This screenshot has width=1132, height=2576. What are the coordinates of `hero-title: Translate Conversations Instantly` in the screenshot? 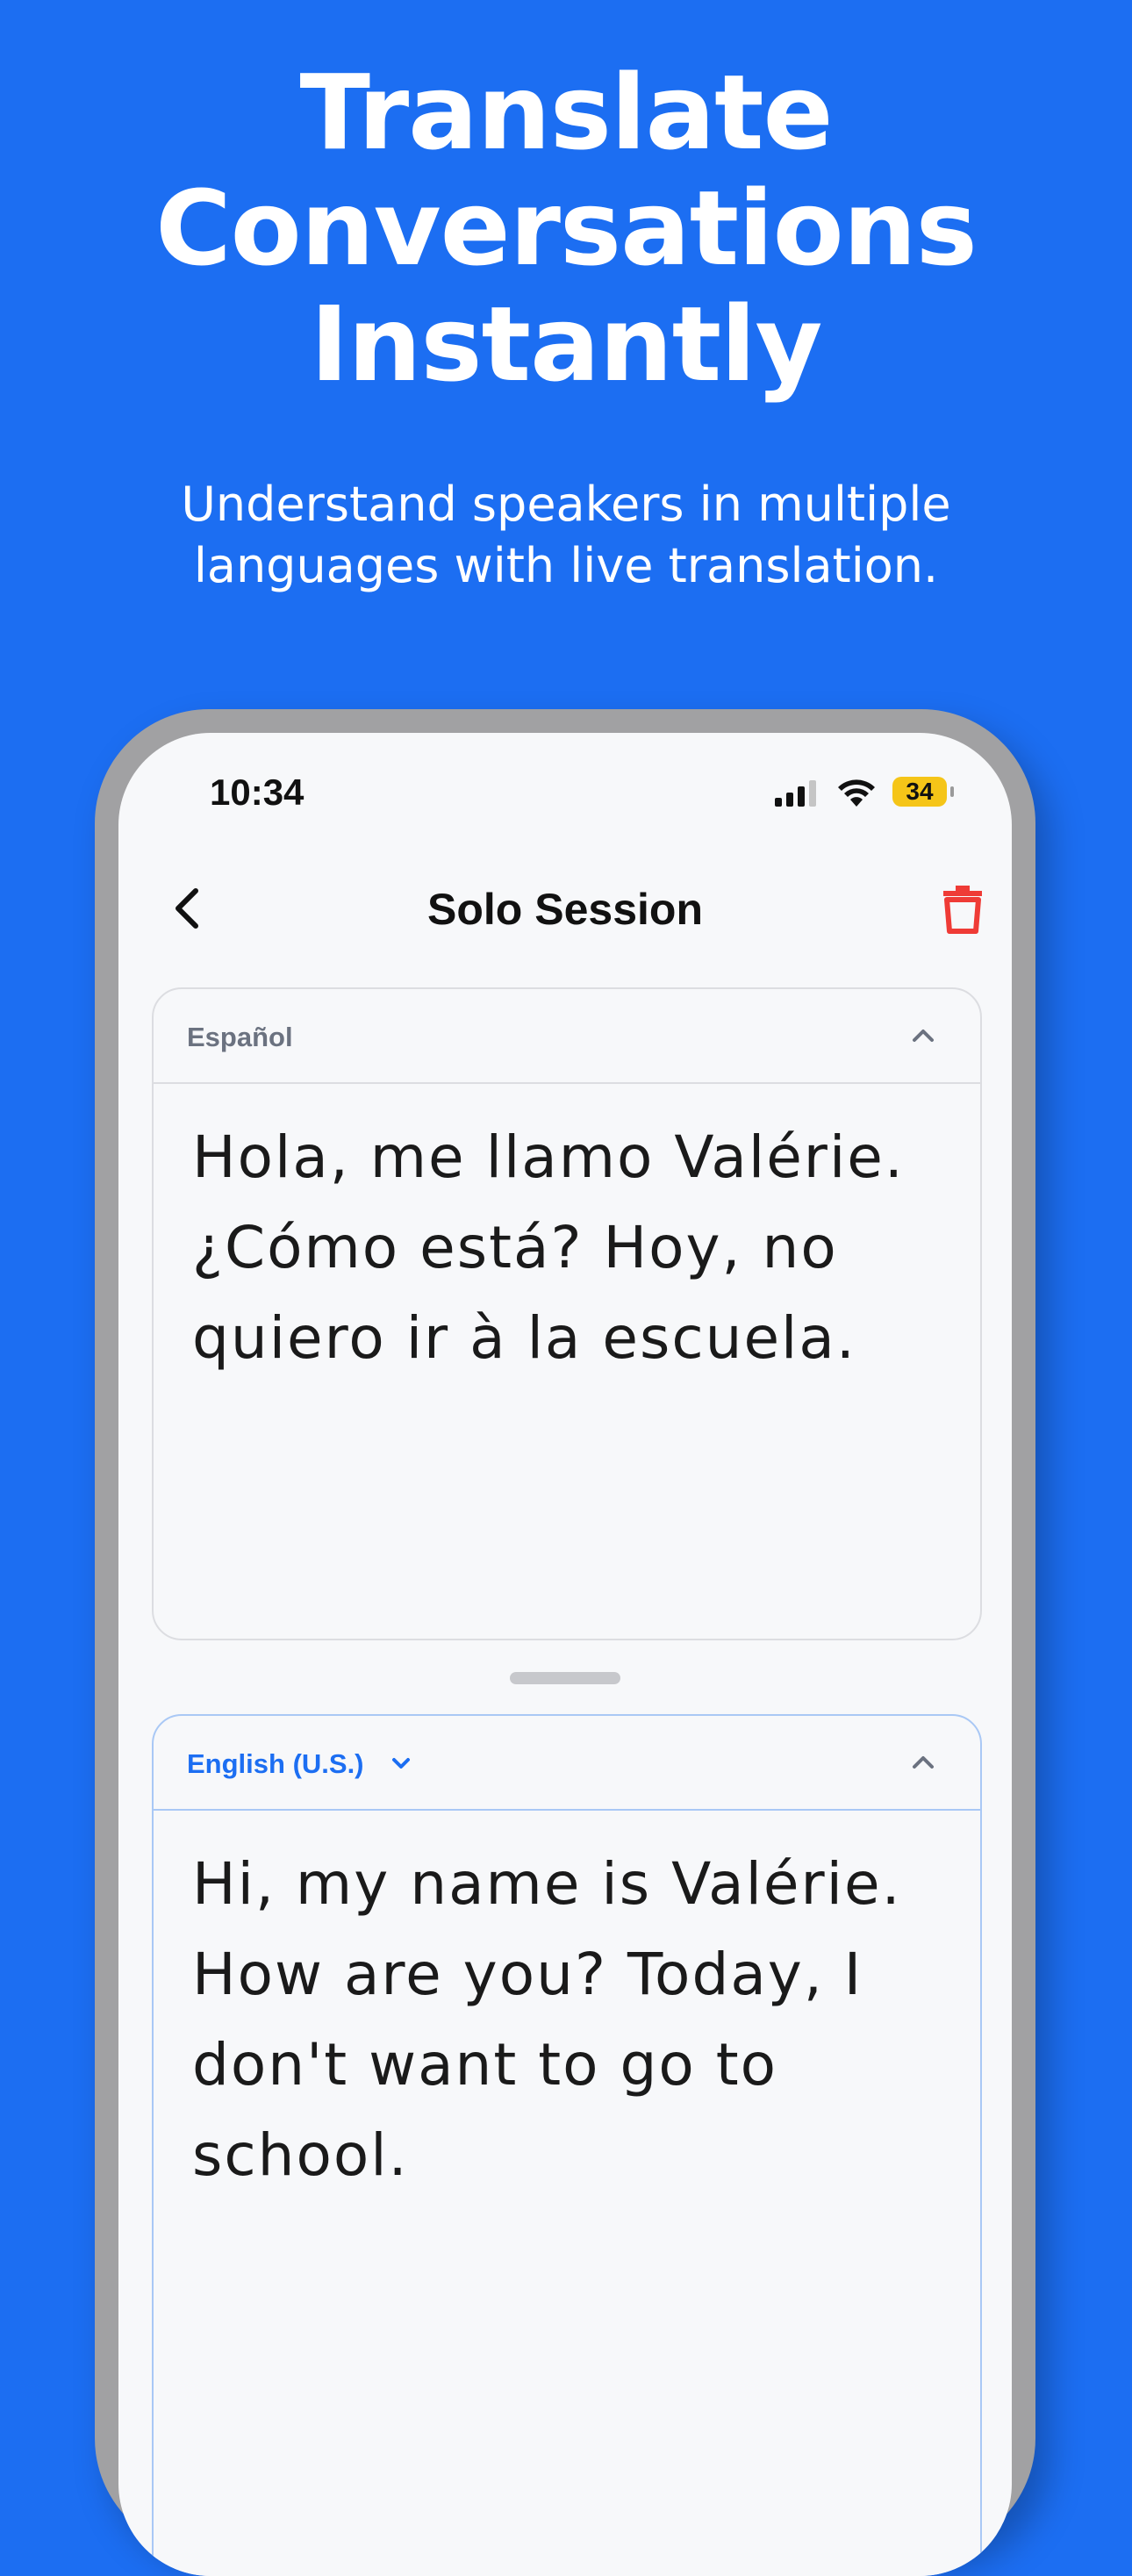 It's located at (566, 228).